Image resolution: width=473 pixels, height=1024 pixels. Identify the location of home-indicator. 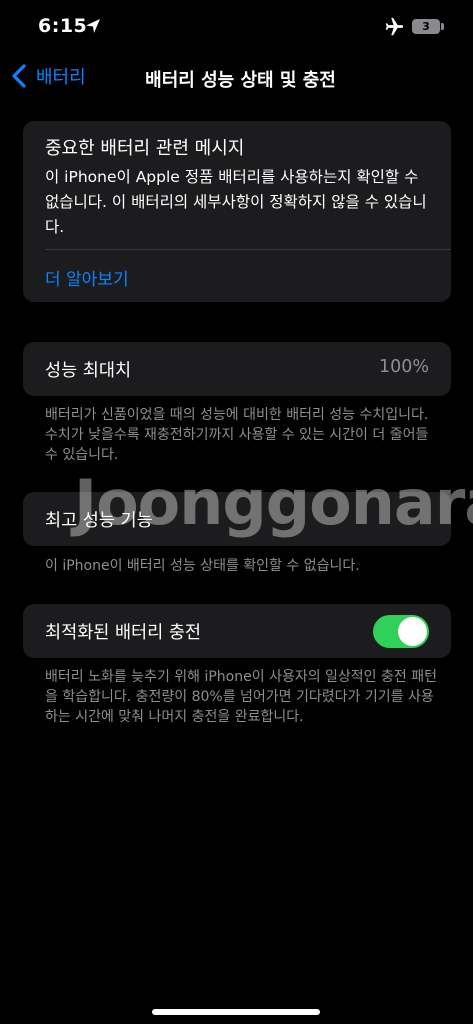
(236, 1012).